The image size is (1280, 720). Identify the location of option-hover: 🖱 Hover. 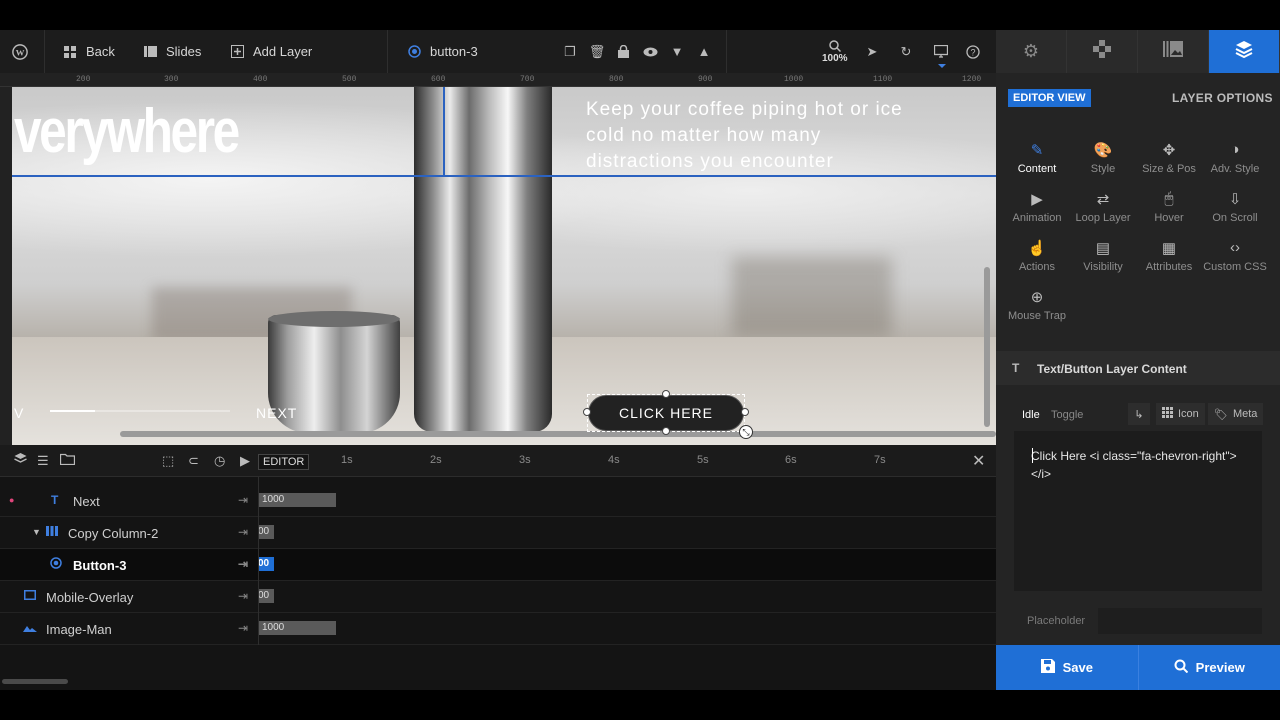
(1169, 207).